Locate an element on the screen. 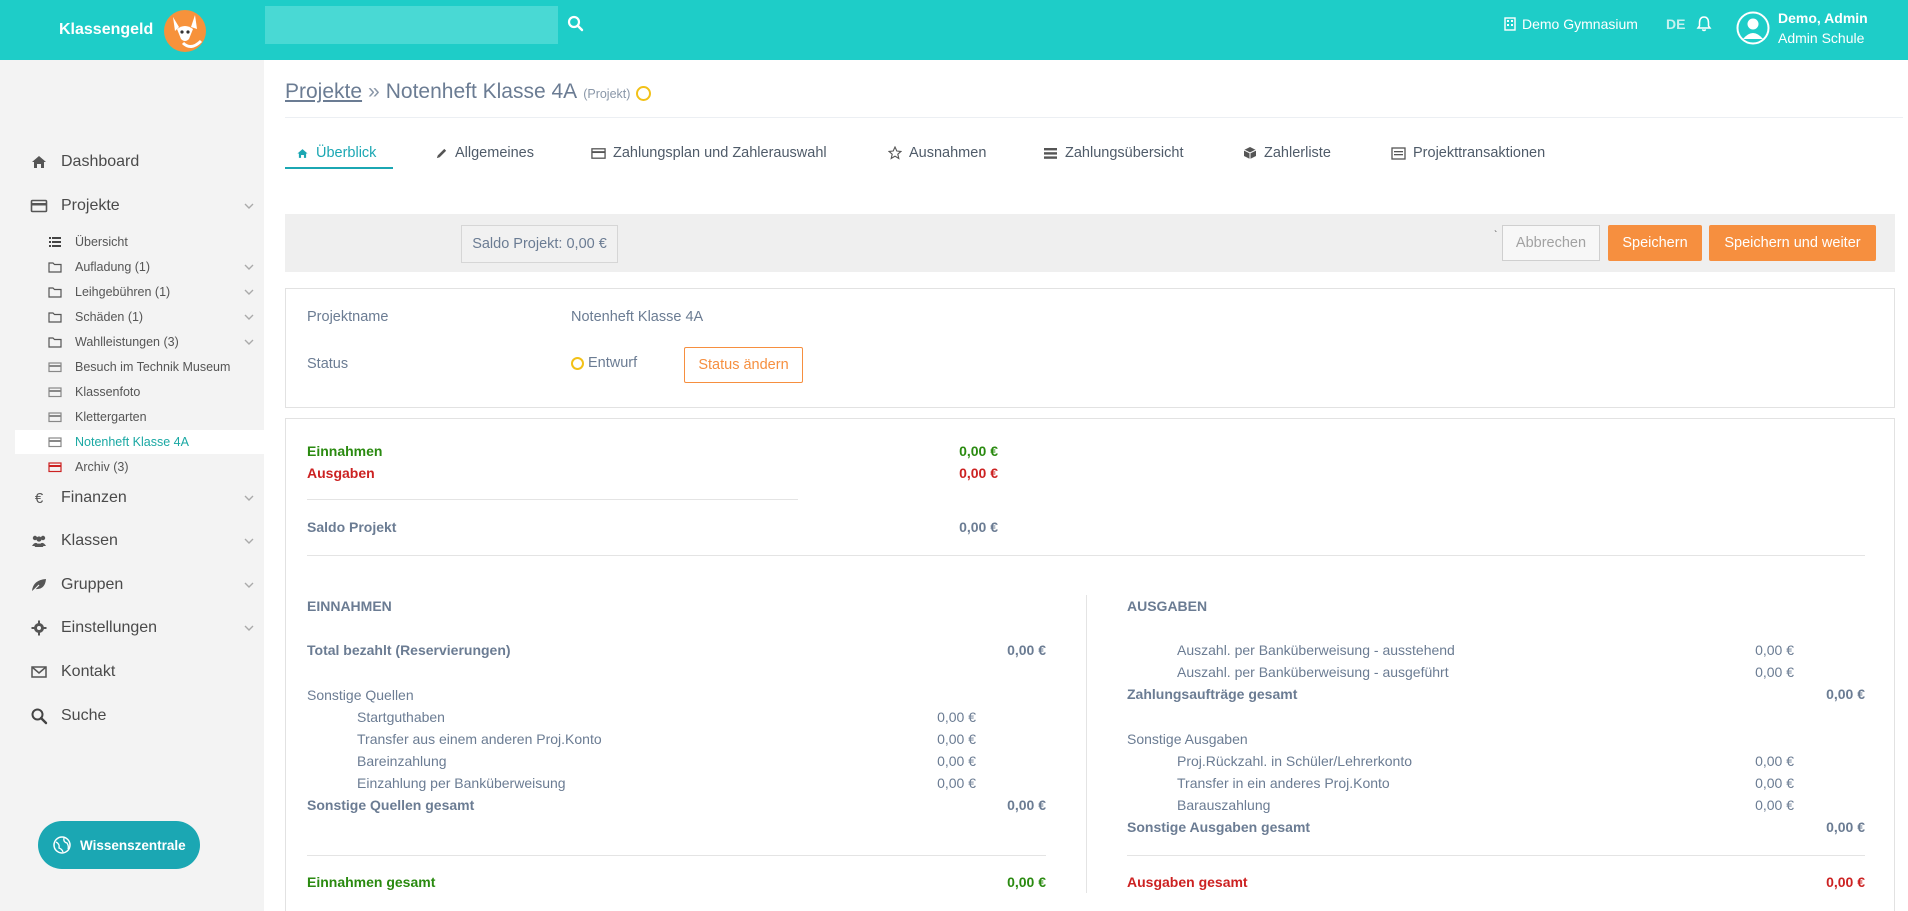 The height and width of the screenshot is (911, 1908). brand: Klassengeld is located at coordinates (134, 30).